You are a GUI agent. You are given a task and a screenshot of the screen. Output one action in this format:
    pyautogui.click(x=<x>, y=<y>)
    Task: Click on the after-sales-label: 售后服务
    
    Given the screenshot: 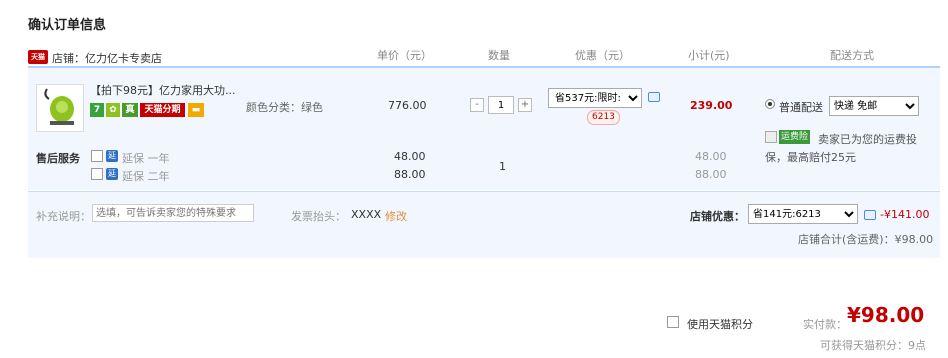 What is the action you would take?
    pyautogui.click(x=58, y=158)
    